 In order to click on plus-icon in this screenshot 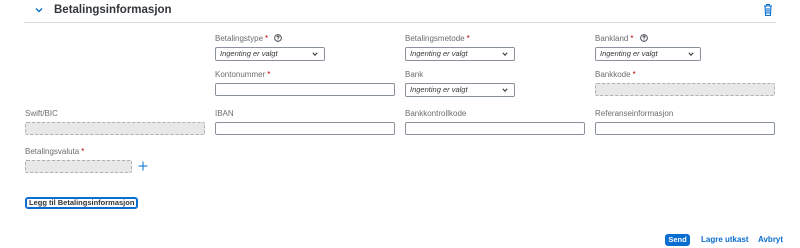, I will do `click(143, 166)`.